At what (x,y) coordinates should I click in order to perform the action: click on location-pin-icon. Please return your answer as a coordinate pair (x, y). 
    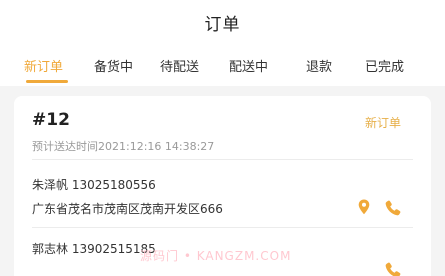
    Looking at the image, I should click on (364, 207).